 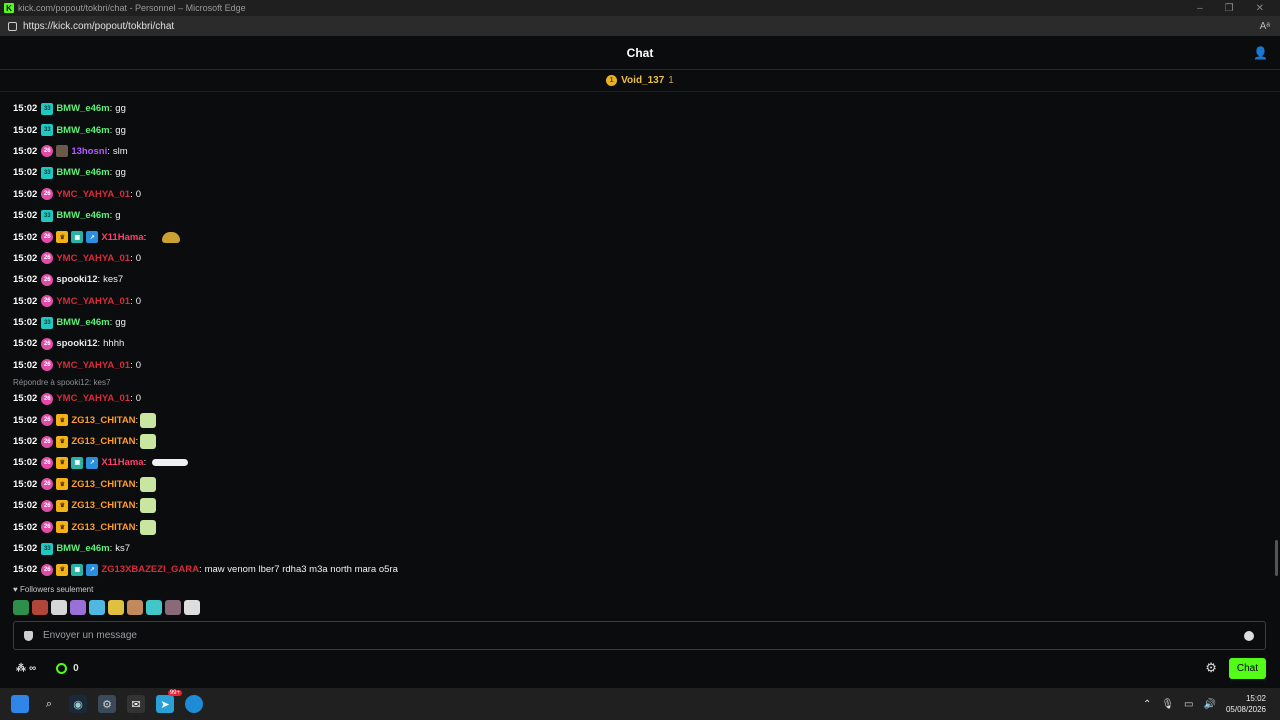 I want to click on chat-message: 15:02 33 BMW_e46m: g, so click(x=641, y=215).